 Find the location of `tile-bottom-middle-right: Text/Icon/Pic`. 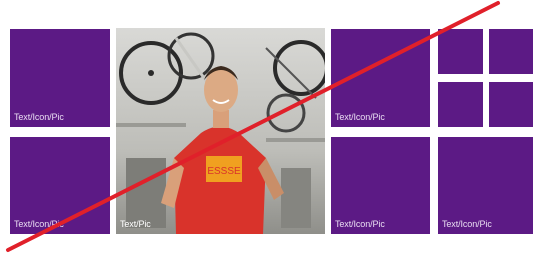

tile-bottom-middle-right: Text/Icon/Pic is located at coordinates (380, 185).